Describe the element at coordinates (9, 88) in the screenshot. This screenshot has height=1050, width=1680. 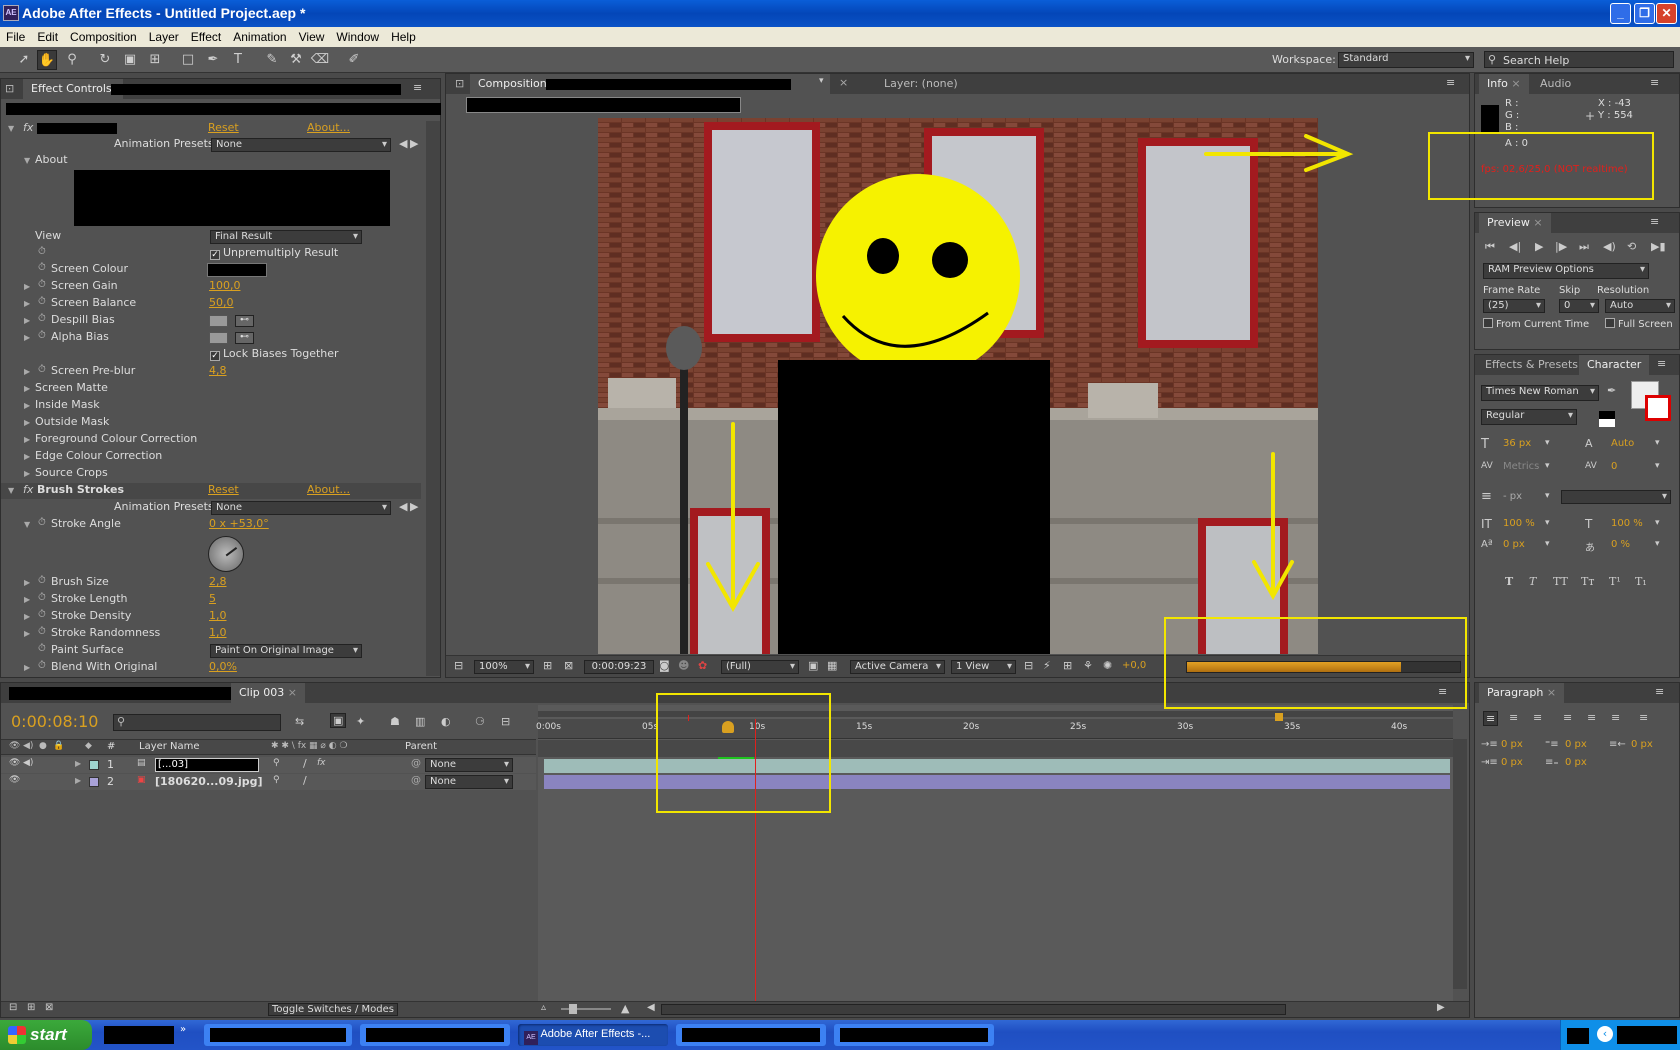
I see `panel-lock-icon: ⊡` at that location.